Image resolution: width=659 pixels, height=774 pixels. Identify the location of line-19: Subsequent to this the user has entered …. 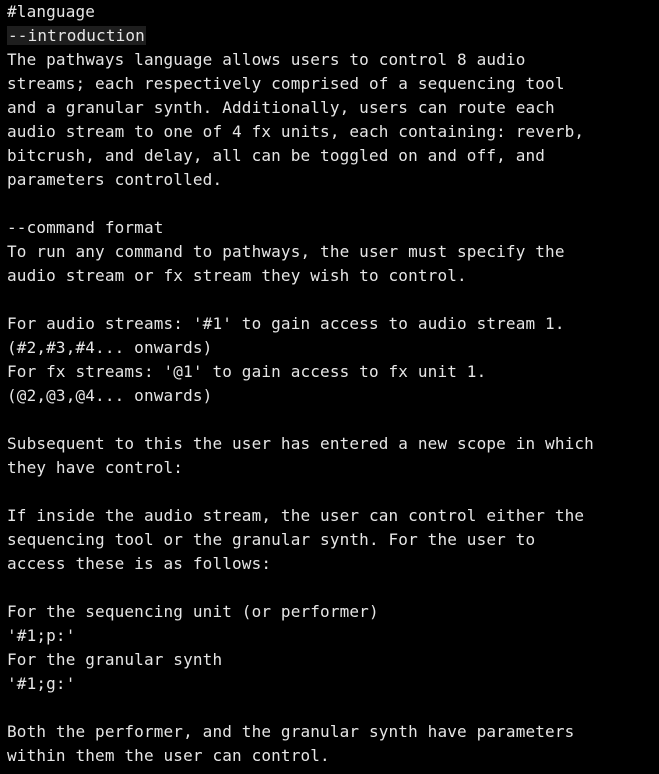
(300, 443).